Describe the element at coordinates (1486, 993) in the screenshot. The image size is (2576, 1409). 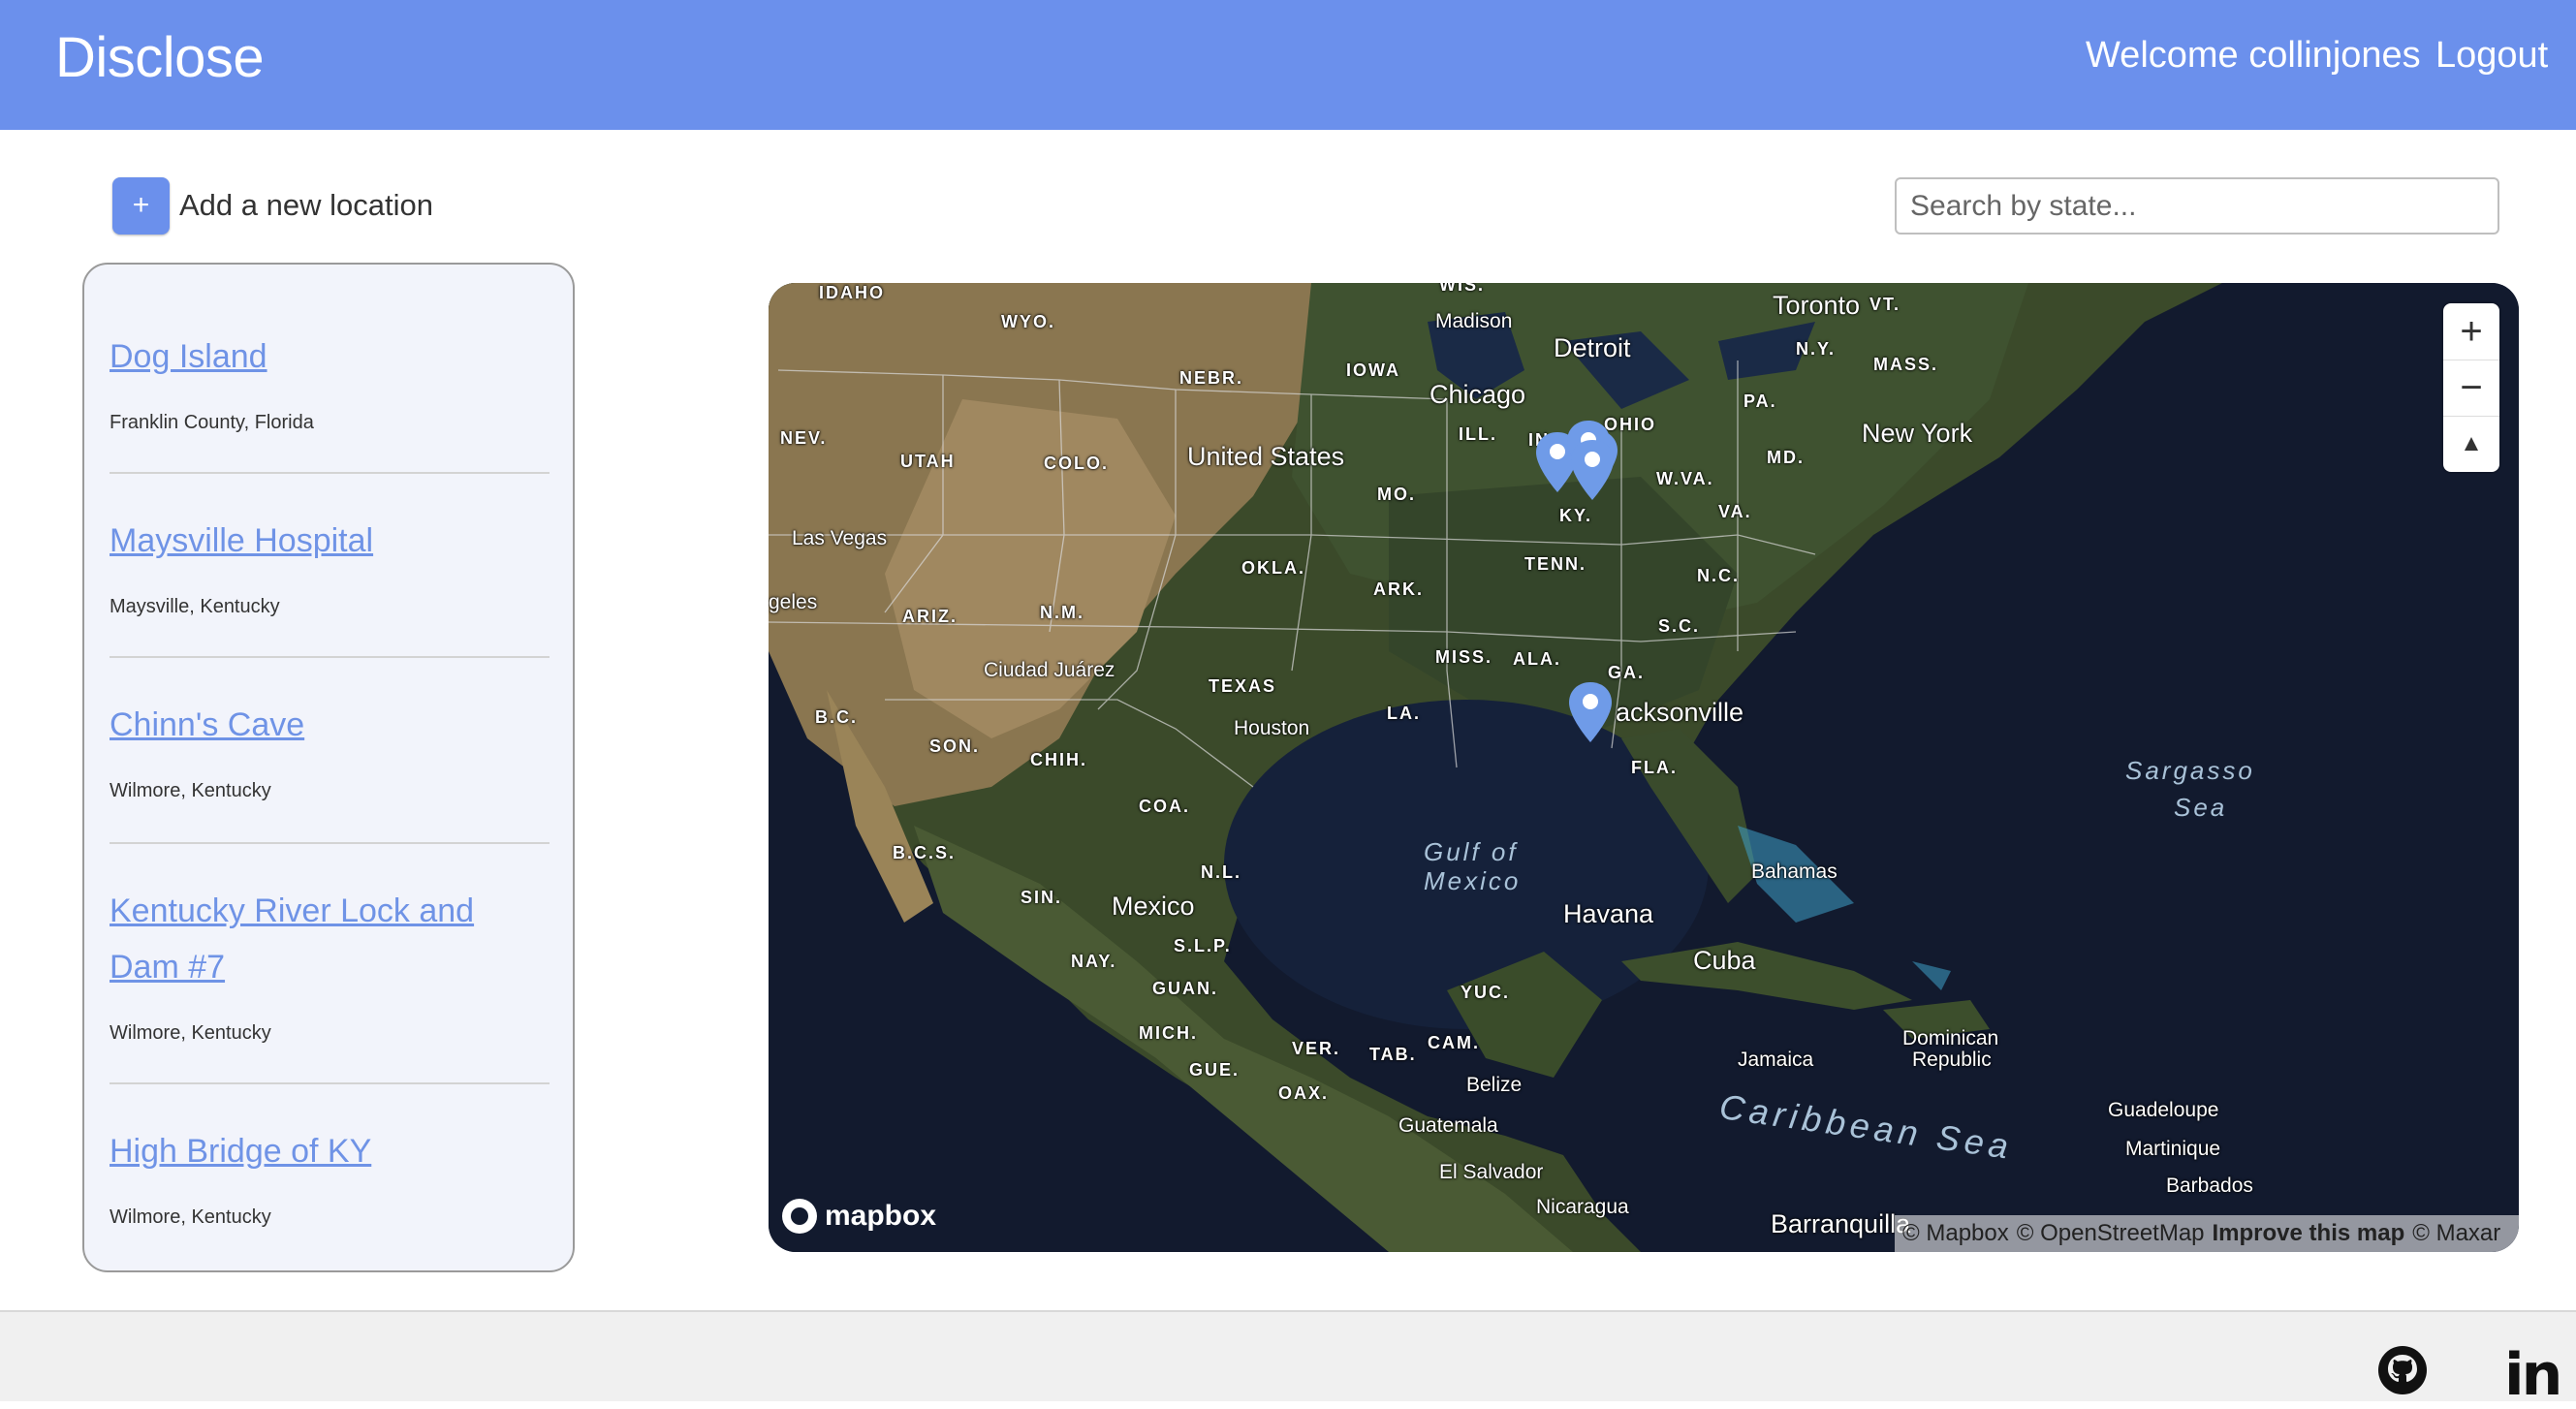
I see `map-label: YUC.` at that location.